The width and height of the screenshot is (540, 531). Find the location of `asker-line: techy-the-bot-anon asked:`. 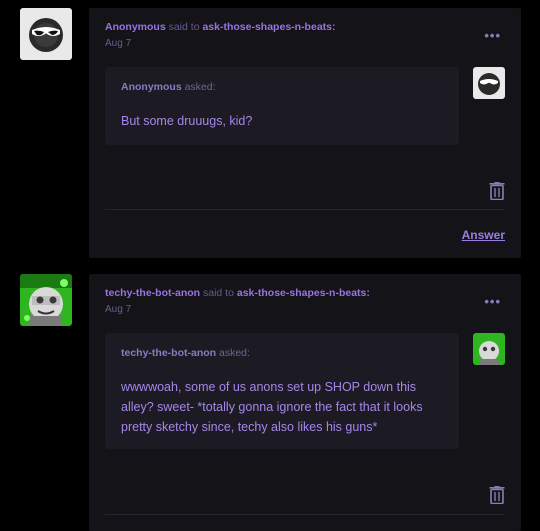

asker-line: techy-the-bot-anon asked: is located at coordinates (185, 353).